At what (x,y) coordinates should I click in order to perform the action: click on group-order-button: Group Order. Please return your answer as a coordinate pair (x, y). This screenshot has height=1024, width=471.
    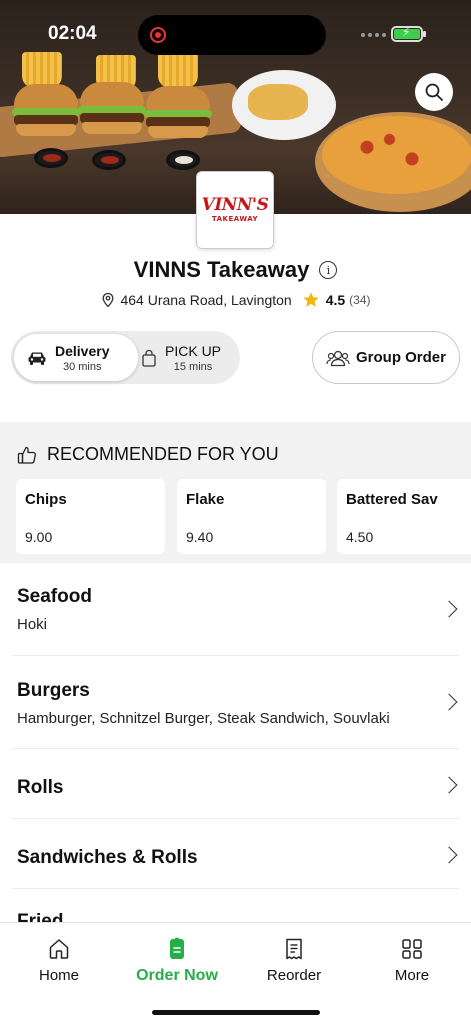
    Looking at the image, I should click on (386, 357).